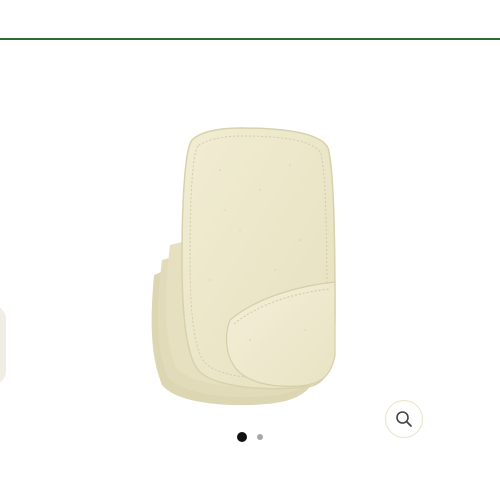 This screenshot has height=500, width=500. Describe the element at coordinates (242, 437) in the screenshot. I see `pagination-dot-active` at that location.